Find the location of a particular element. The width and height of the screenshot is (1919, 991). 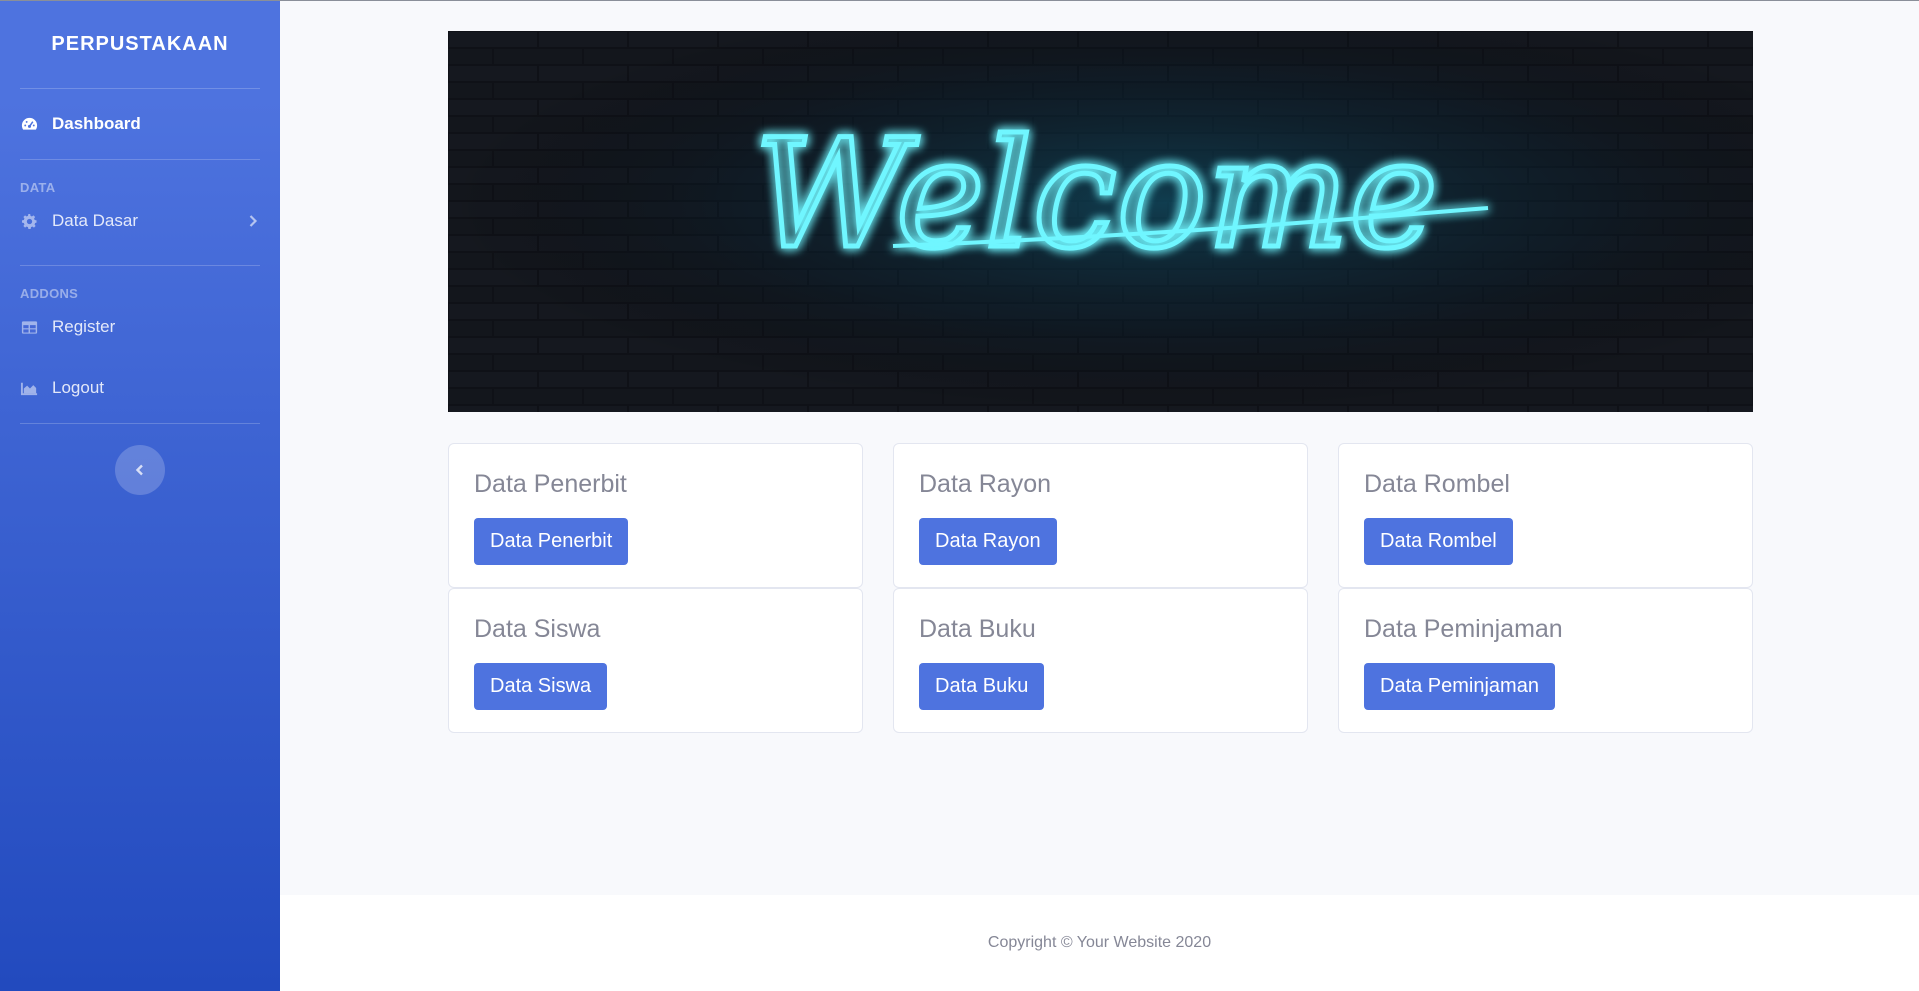

sidebar-item-label: Logout is located at coordinates (78, 387).